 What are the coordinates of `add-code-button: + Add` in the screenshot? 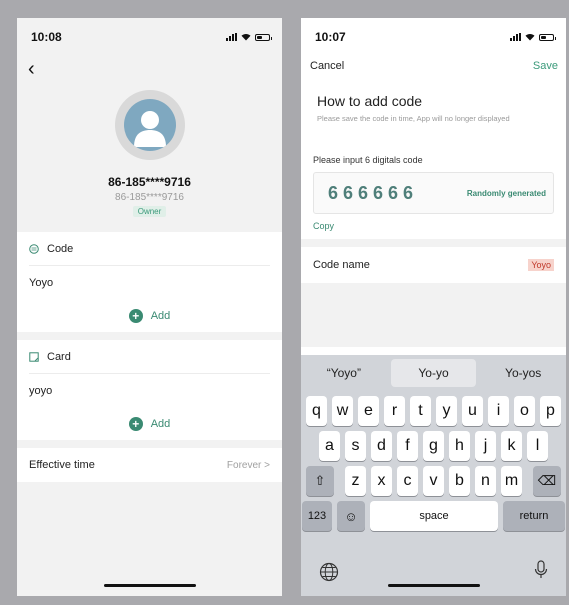 It's located at (149, 316).